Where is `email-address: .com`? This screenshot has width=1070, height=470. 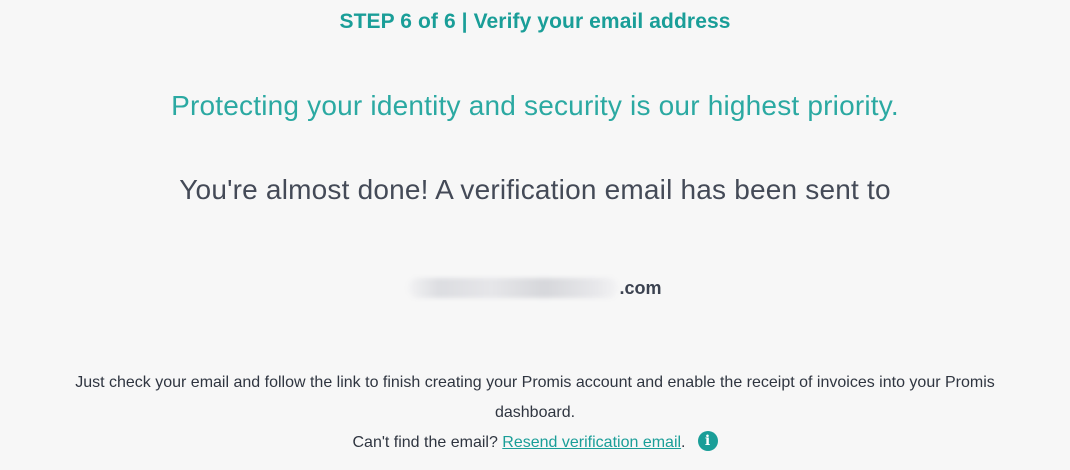 email-address: .com is located at coordinates (535, 288).